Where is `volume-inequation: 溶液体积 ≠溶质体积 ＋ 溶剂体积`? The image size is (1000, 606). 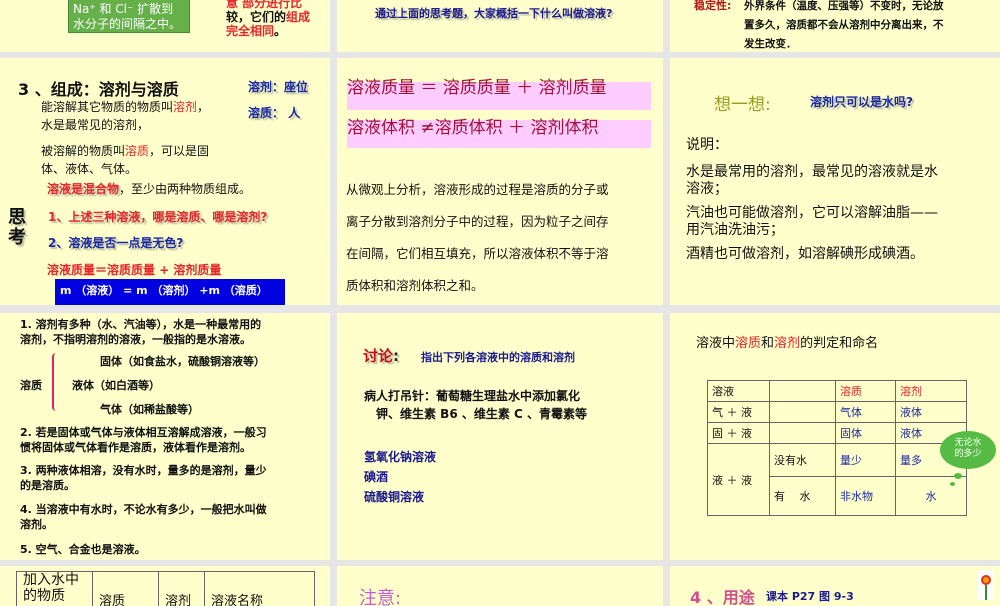
volume-inequation: 溶液体积 ≠溶质体积 ＋ 溶剂体积 is located at coordinates (494, 128).